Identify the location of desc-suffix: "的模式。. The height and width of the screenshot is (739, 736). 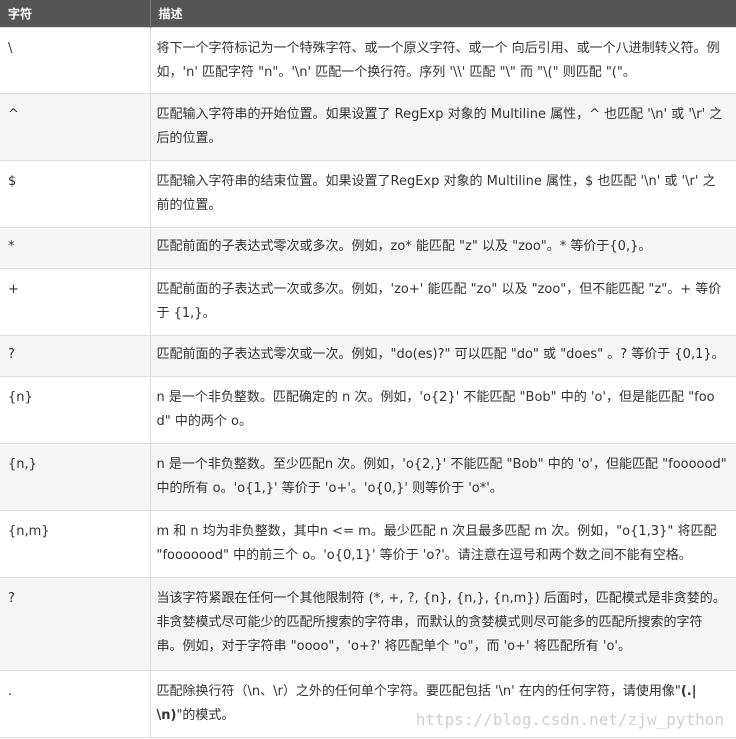
(205, 715).